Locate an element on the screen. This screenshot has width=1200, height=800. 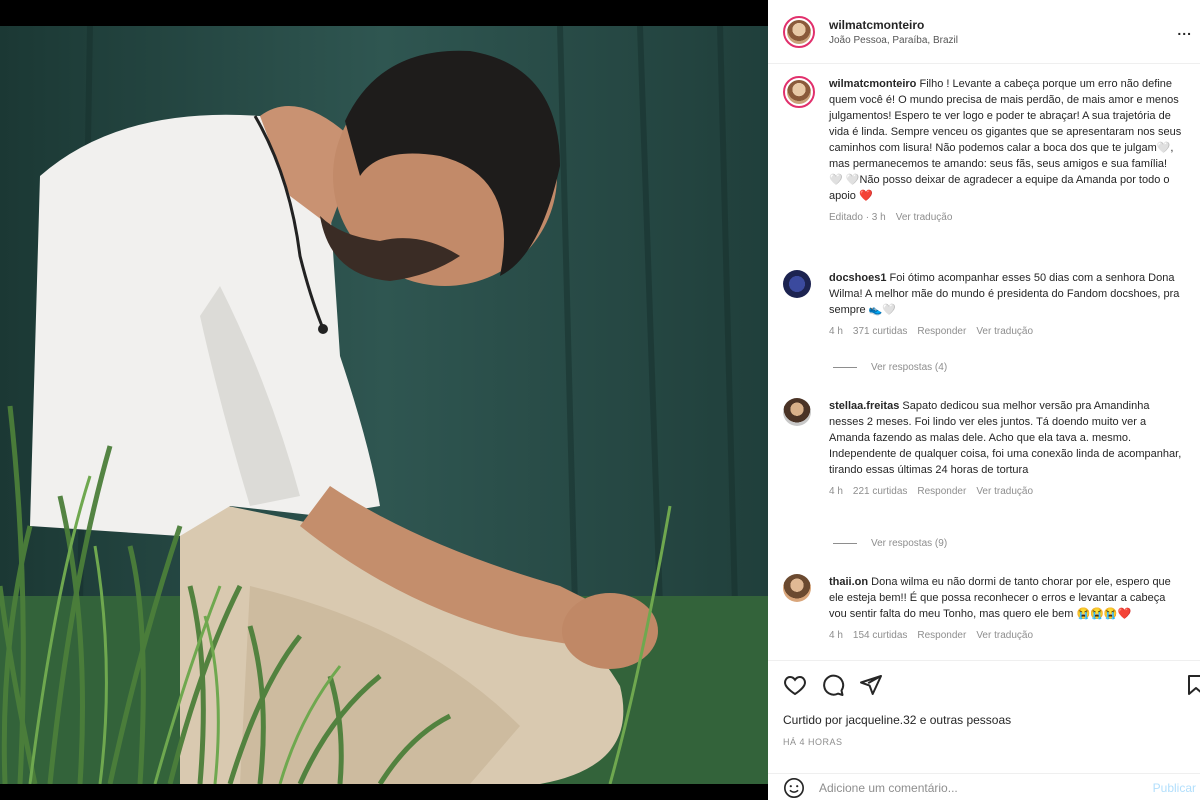
view-replies-label: Ver respostas (4) is located at coordinates (909, 367).